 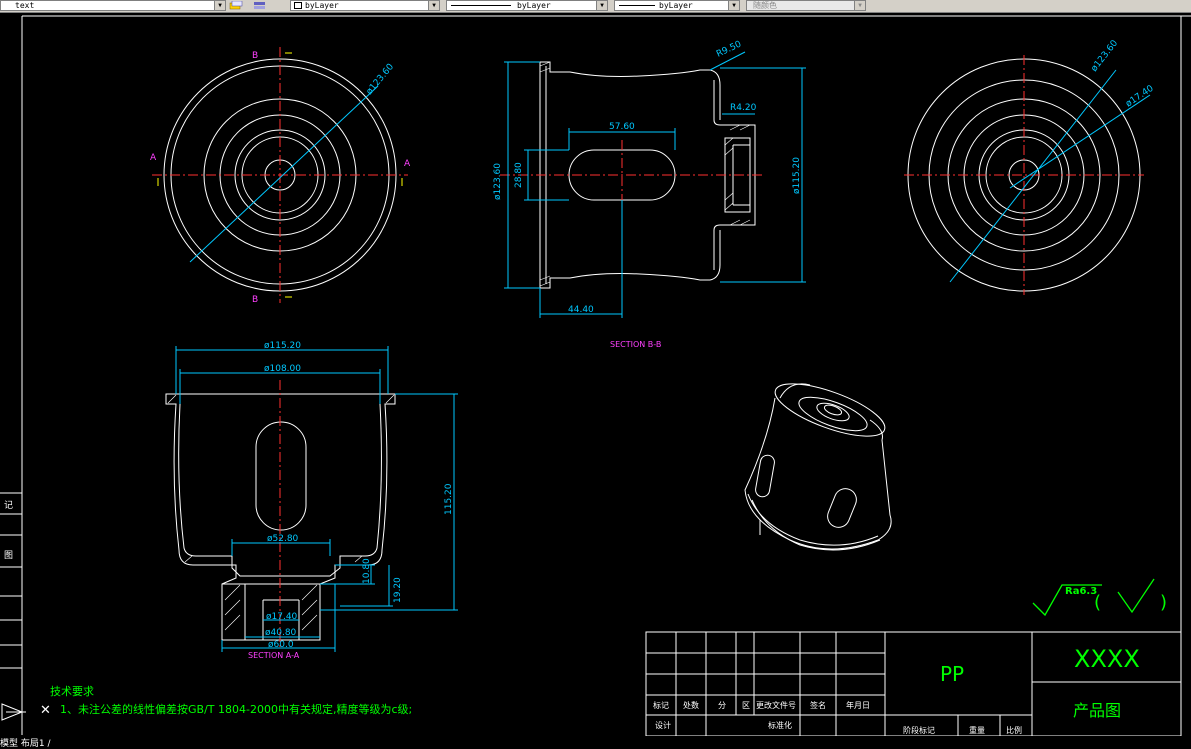 I want to click on dim-slot-width: 28.80, so click(x=519, y=175).